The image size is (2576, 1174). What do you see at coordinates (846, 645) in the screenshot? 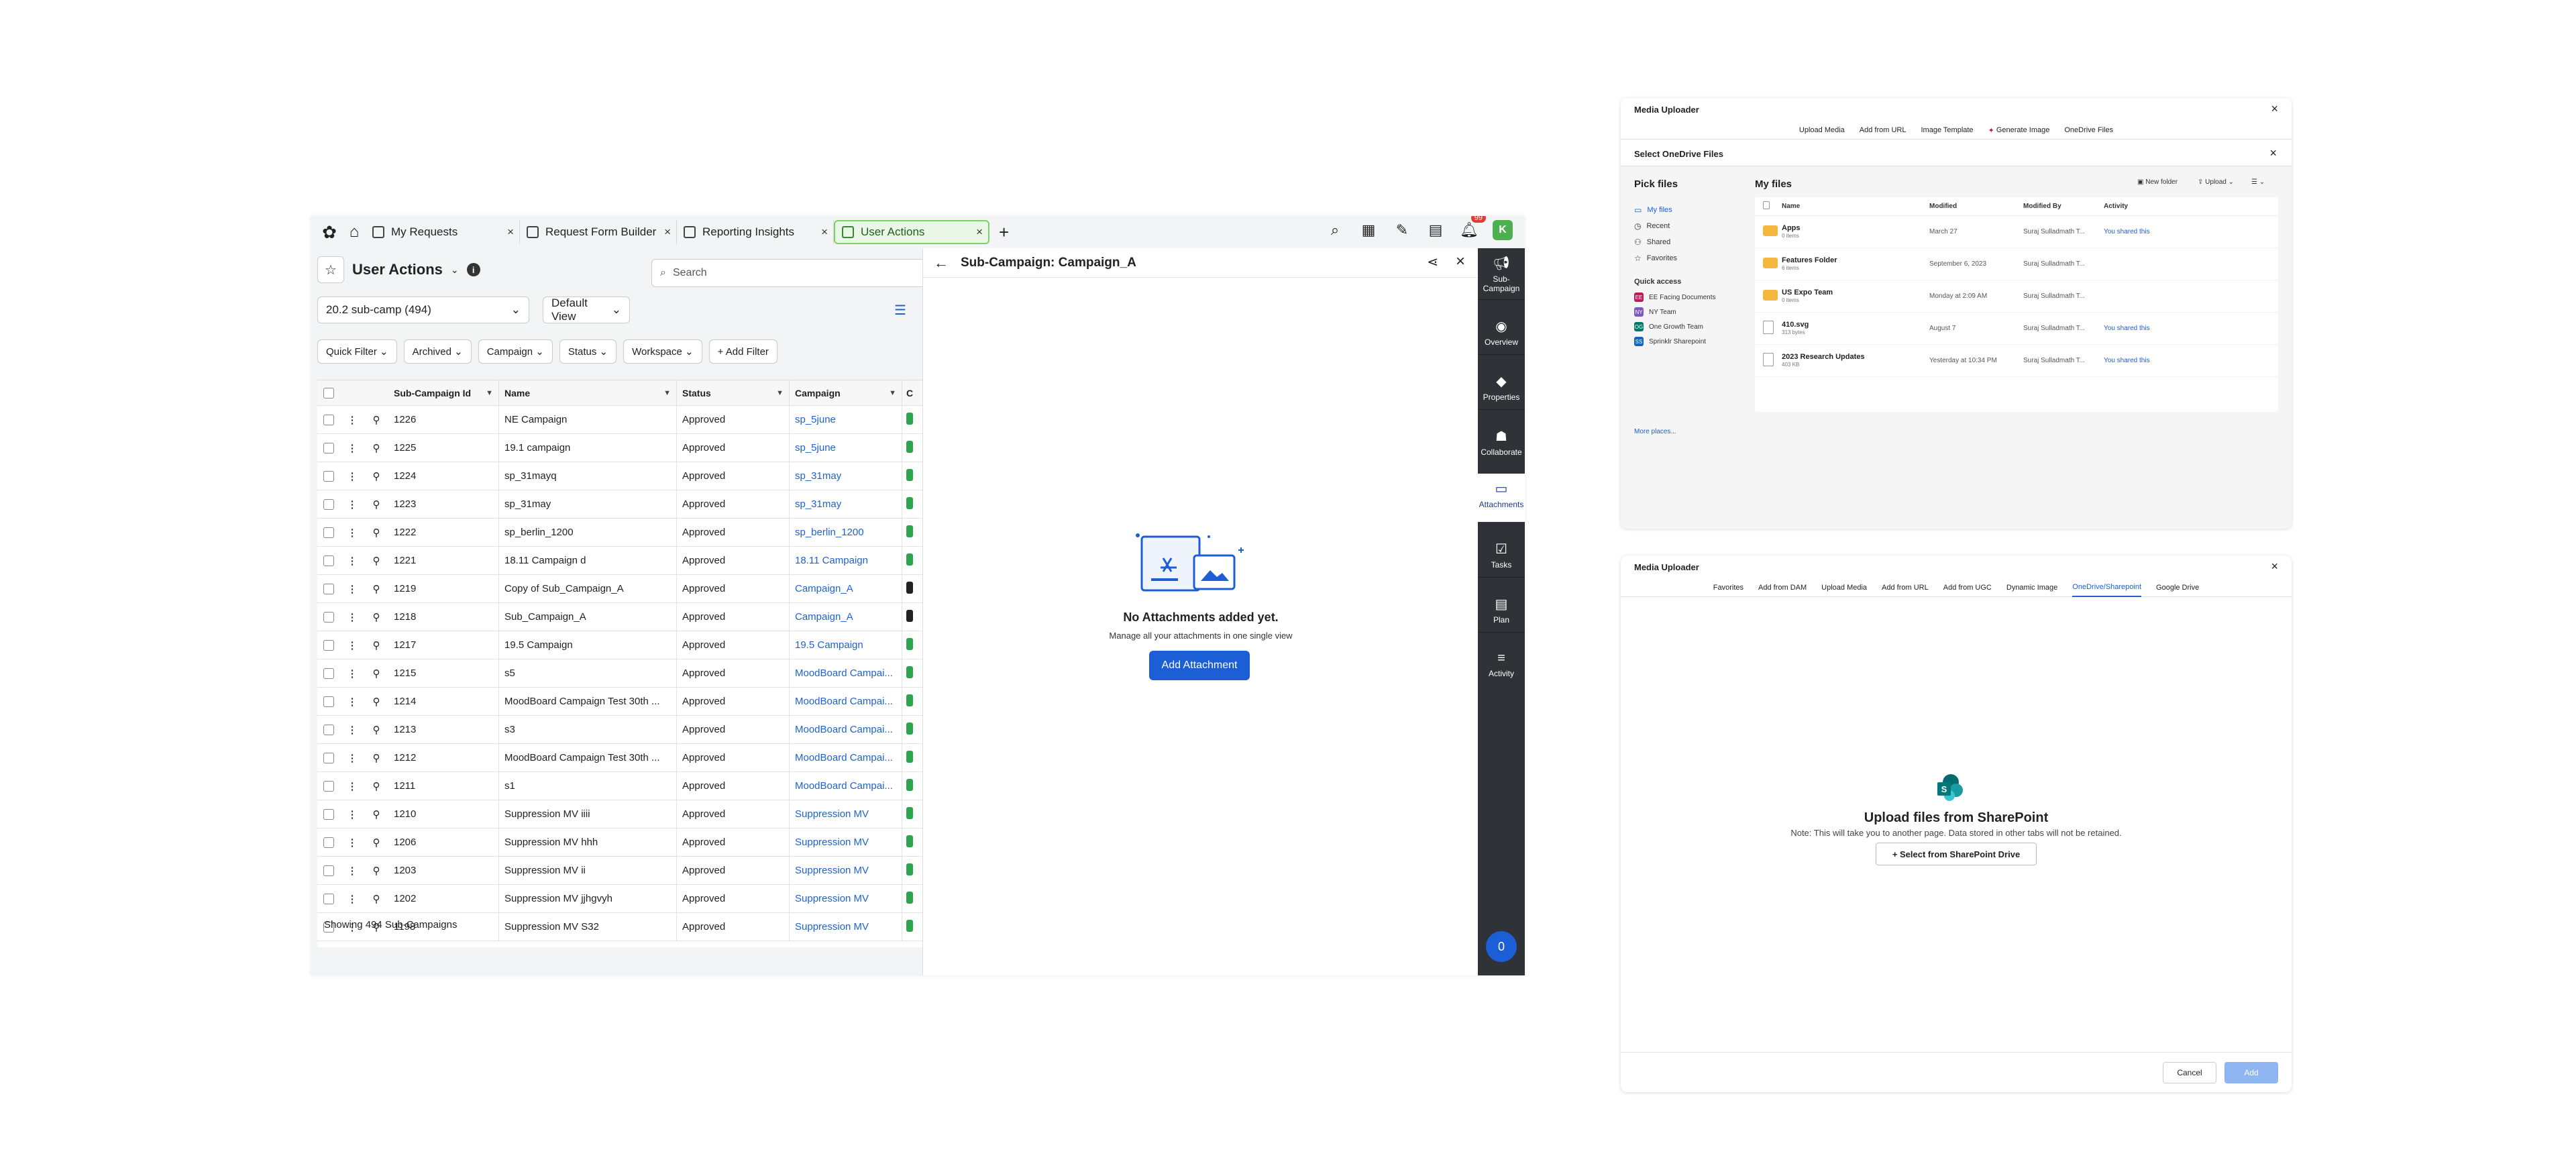
I see `cell-campaign-link: 19.5 Campaign` at bounding box center [846, 645].